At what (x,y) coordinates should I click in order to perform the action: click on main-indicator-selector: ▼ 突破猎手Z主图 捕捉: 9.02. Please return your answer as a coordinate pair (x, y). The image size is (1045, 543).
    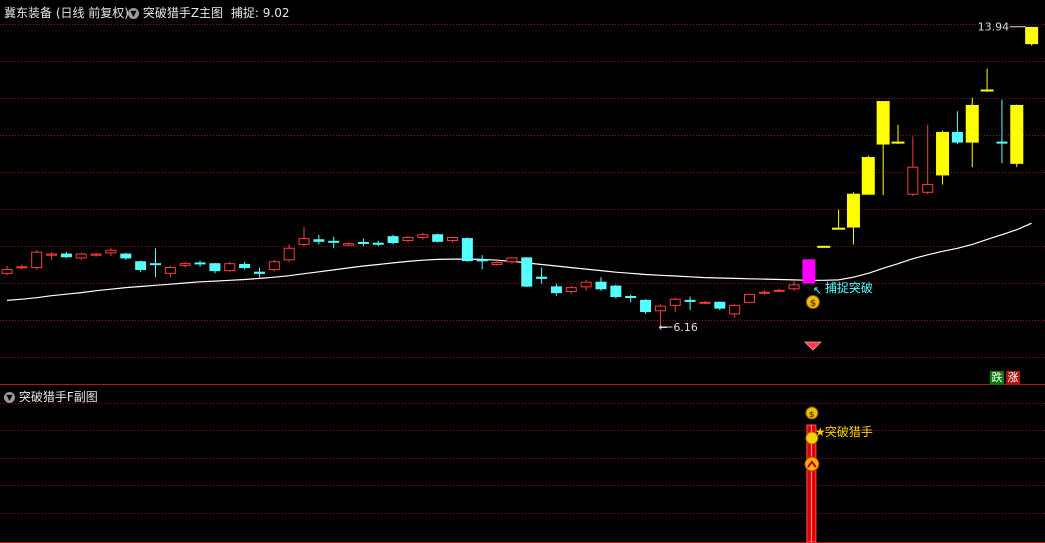
    Looking at the image, I should click on (208, 12).